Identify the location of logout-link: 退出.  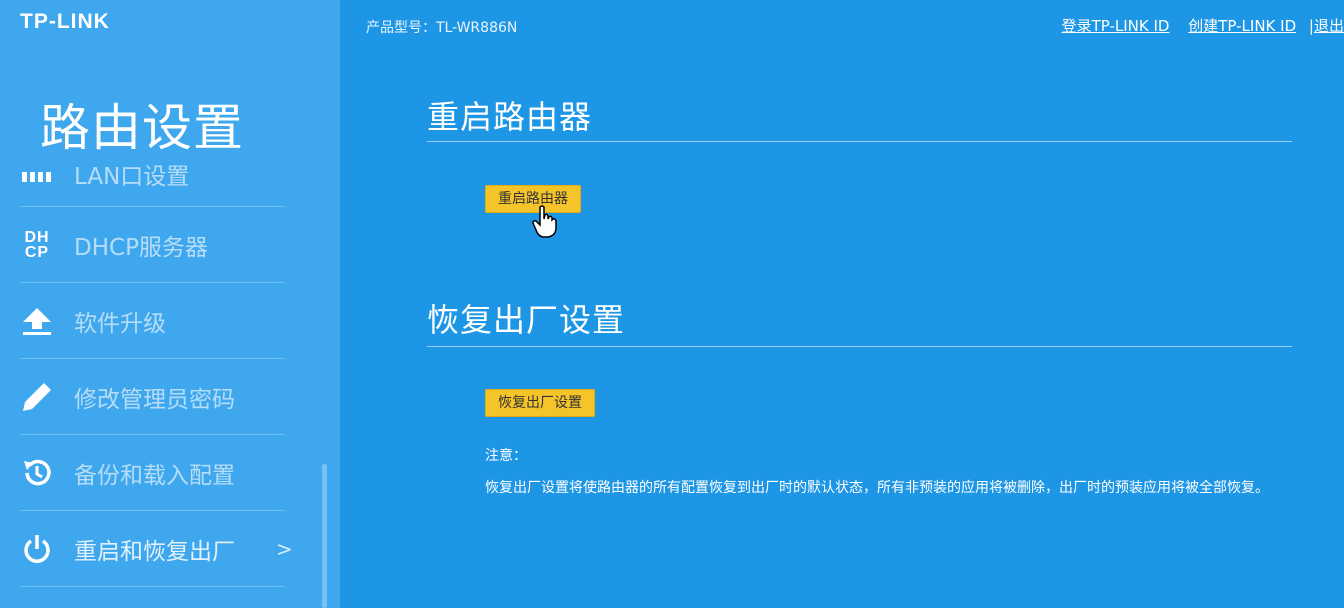
(1329, 26).